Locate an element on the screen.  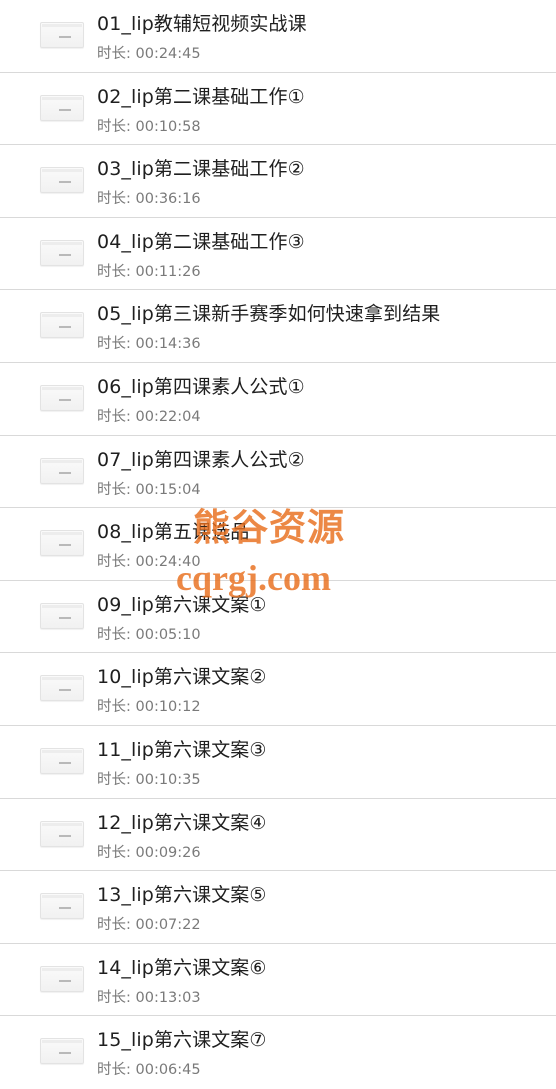
duration-value: 00:10:58 is located at coordinates (168, 126).